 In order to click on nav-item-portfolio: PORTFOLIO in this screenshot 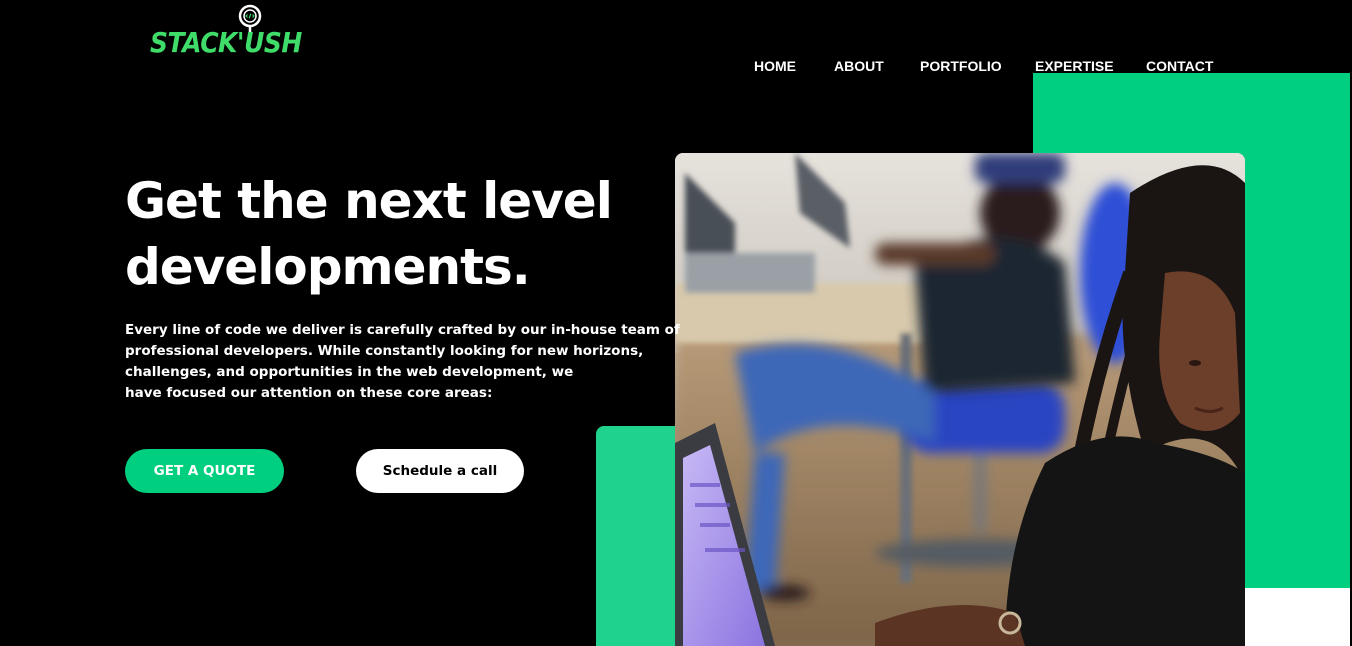, I will do `click(961, 66)`.